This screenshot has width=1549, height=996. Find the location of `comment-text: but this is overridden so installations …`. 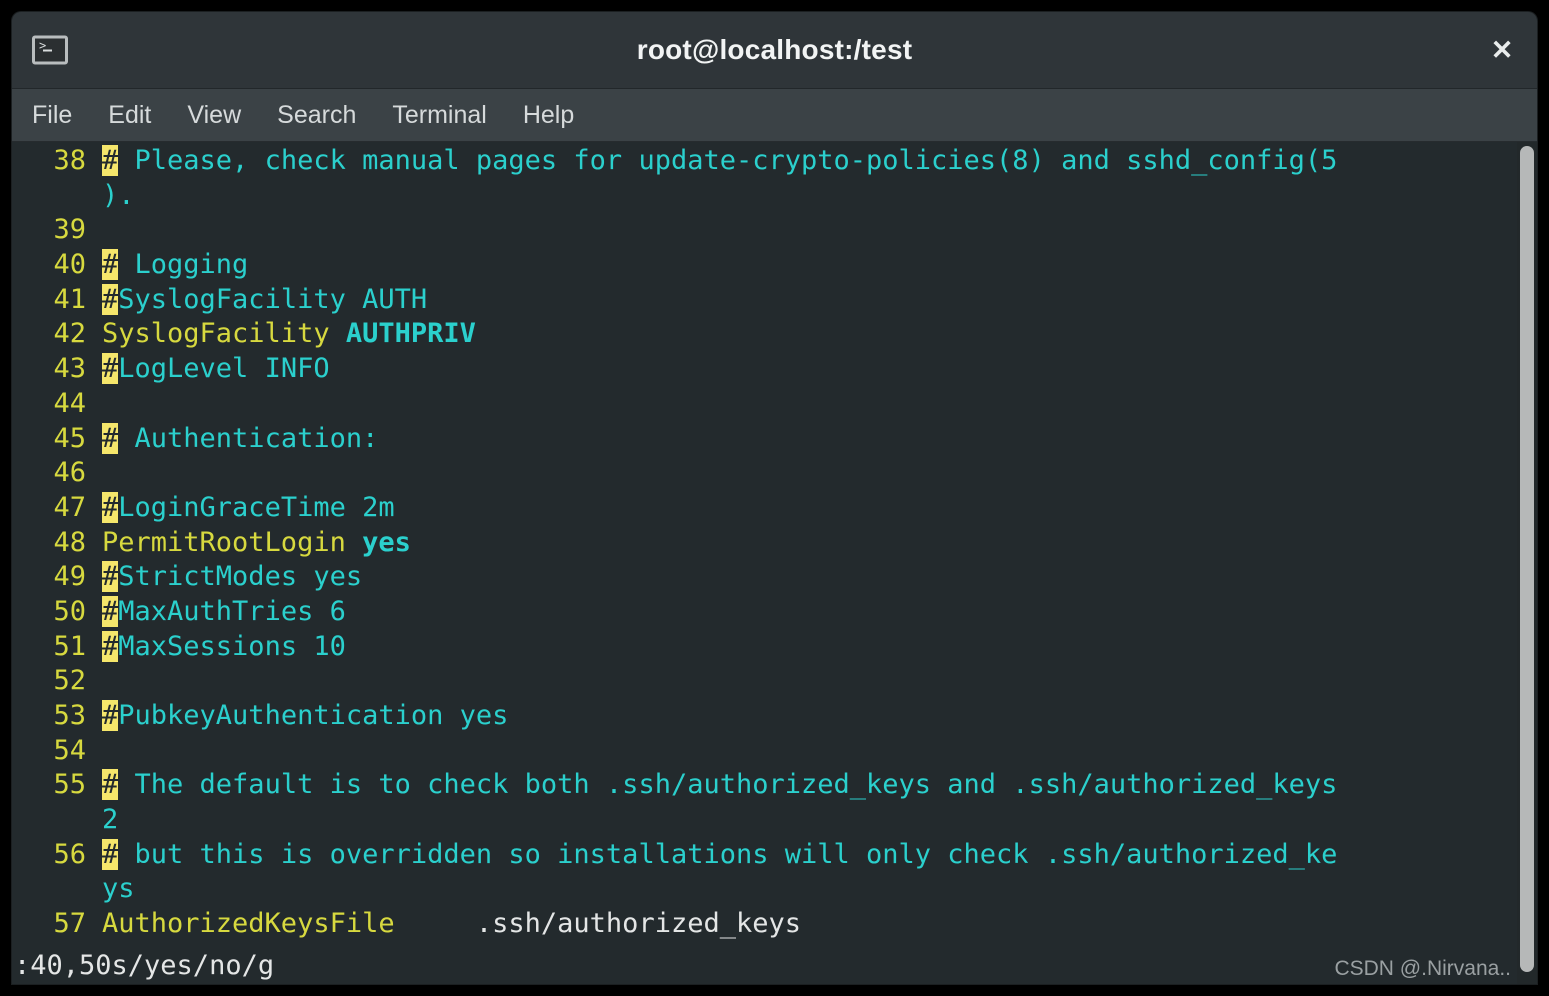

comment-text: but this is overridden so installations … is located at coordinates (728, 854).